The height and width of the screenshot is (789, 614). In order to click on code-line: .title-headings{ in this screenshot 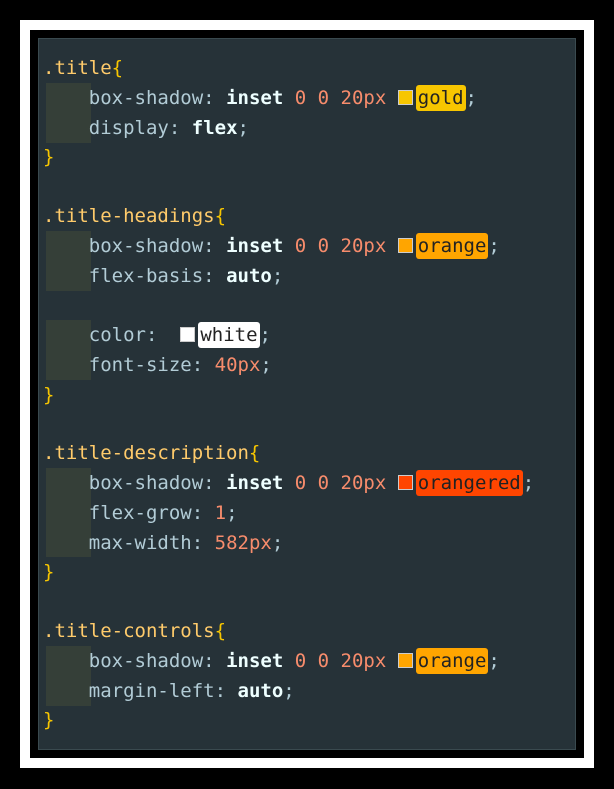, I will do `click(134, 216)`.